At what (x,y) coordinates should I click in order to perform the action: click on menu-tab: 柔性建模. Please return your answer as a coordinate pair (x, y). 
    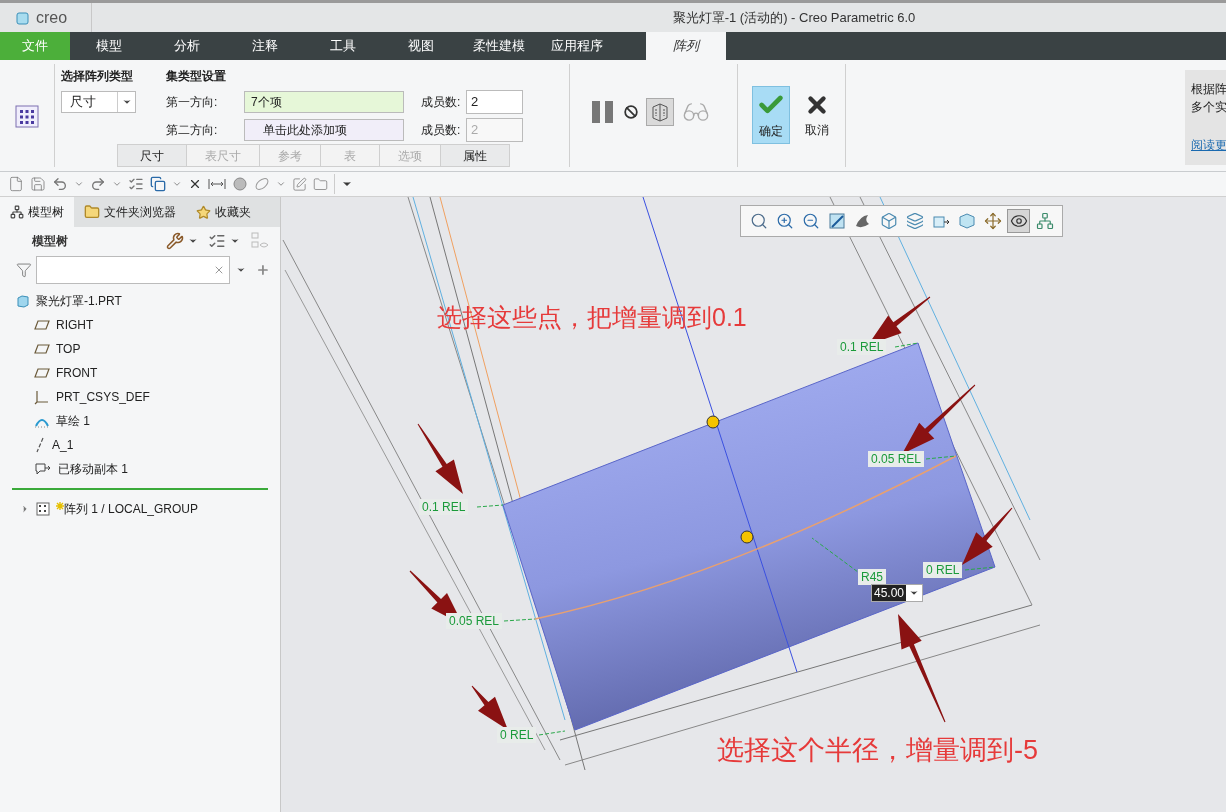
    Looking at the image, I should click on (499, 46).